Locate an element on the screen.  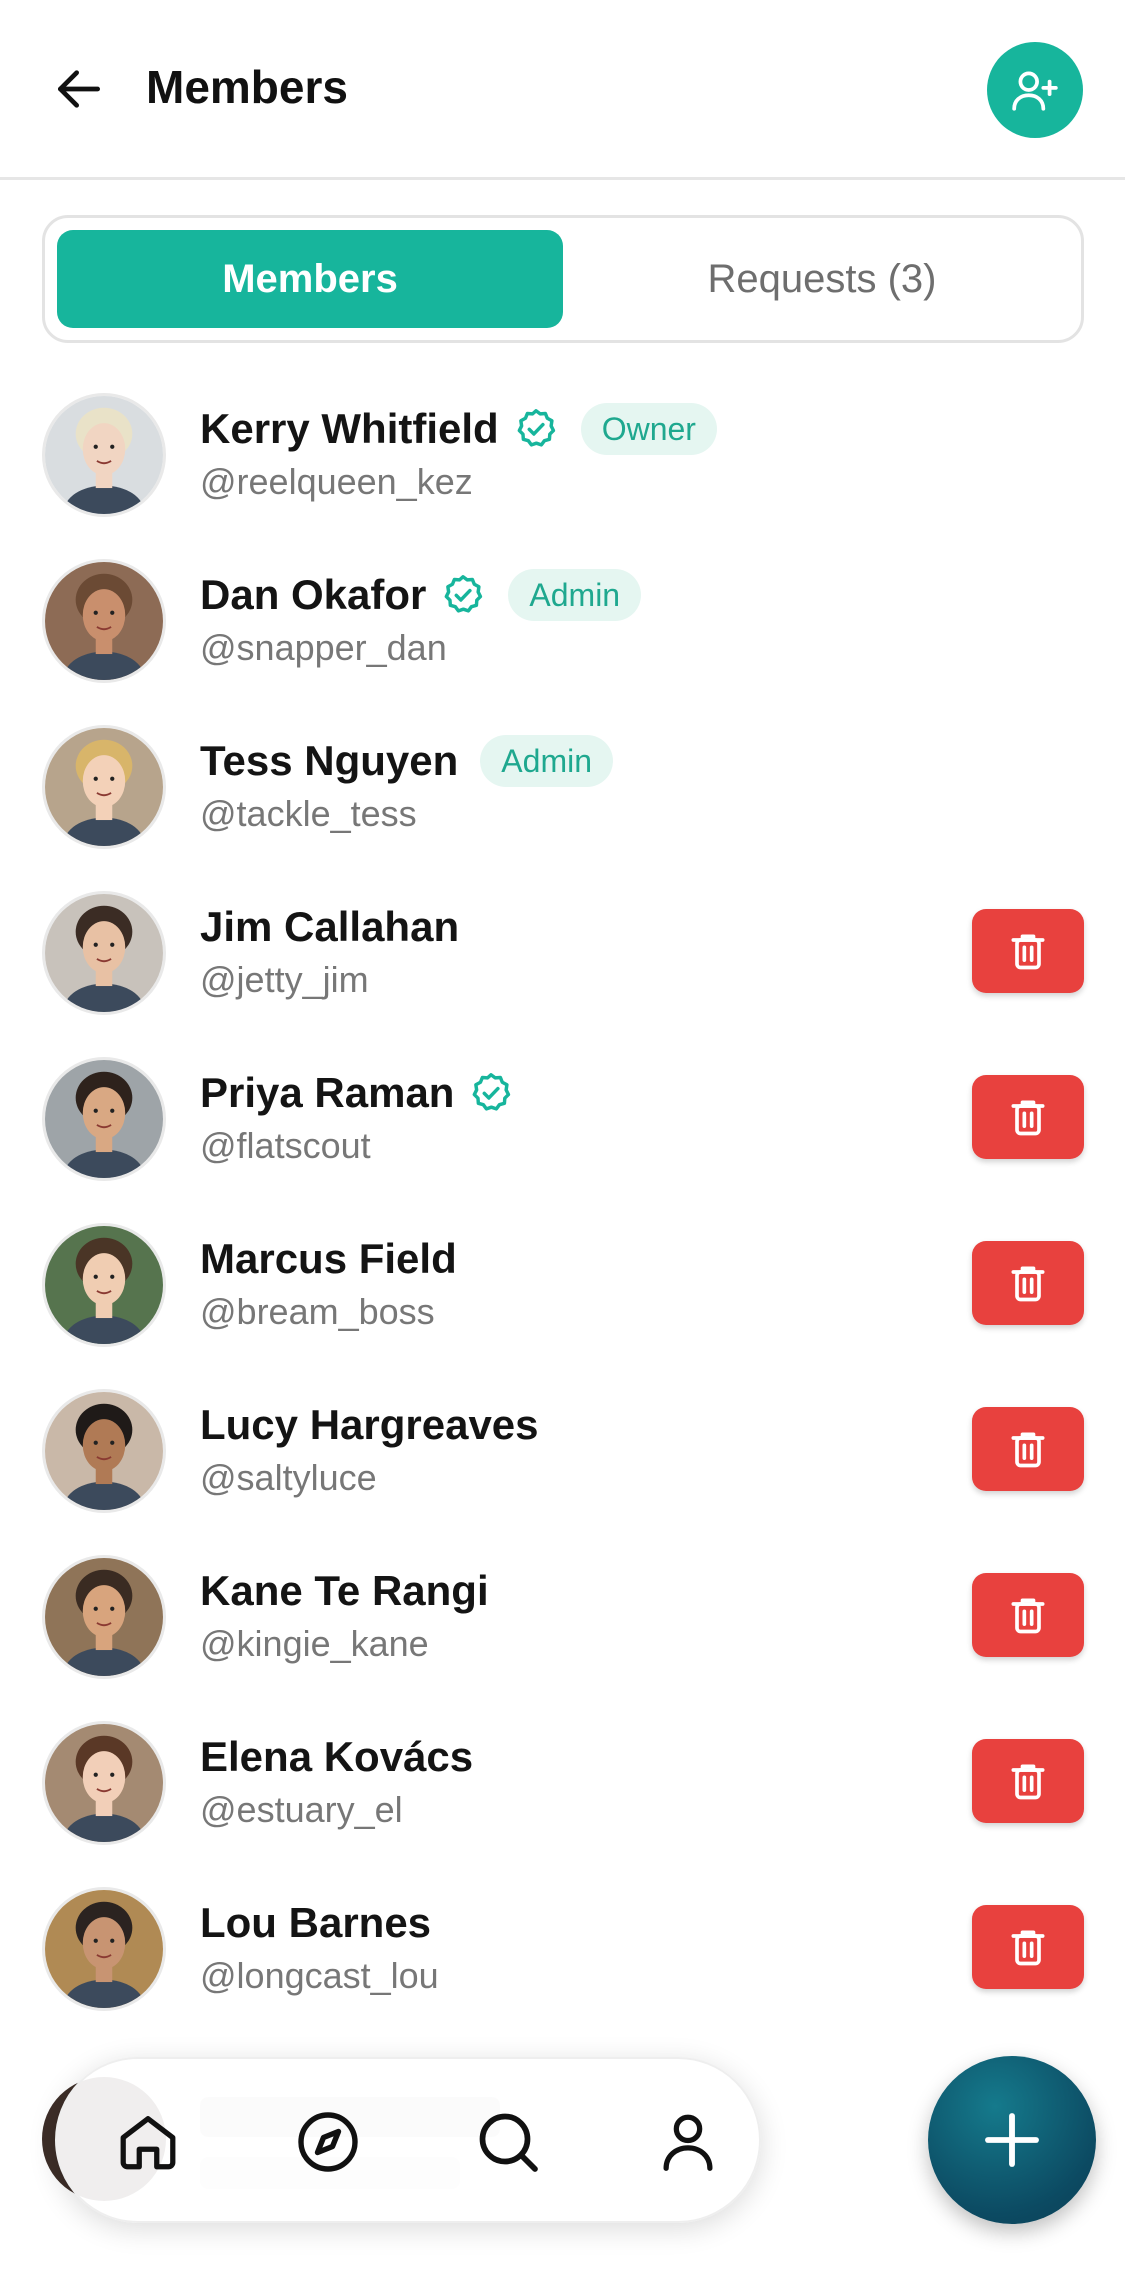
member-name-line: Kane Te Rangi is located at coordinates (344, 1591).